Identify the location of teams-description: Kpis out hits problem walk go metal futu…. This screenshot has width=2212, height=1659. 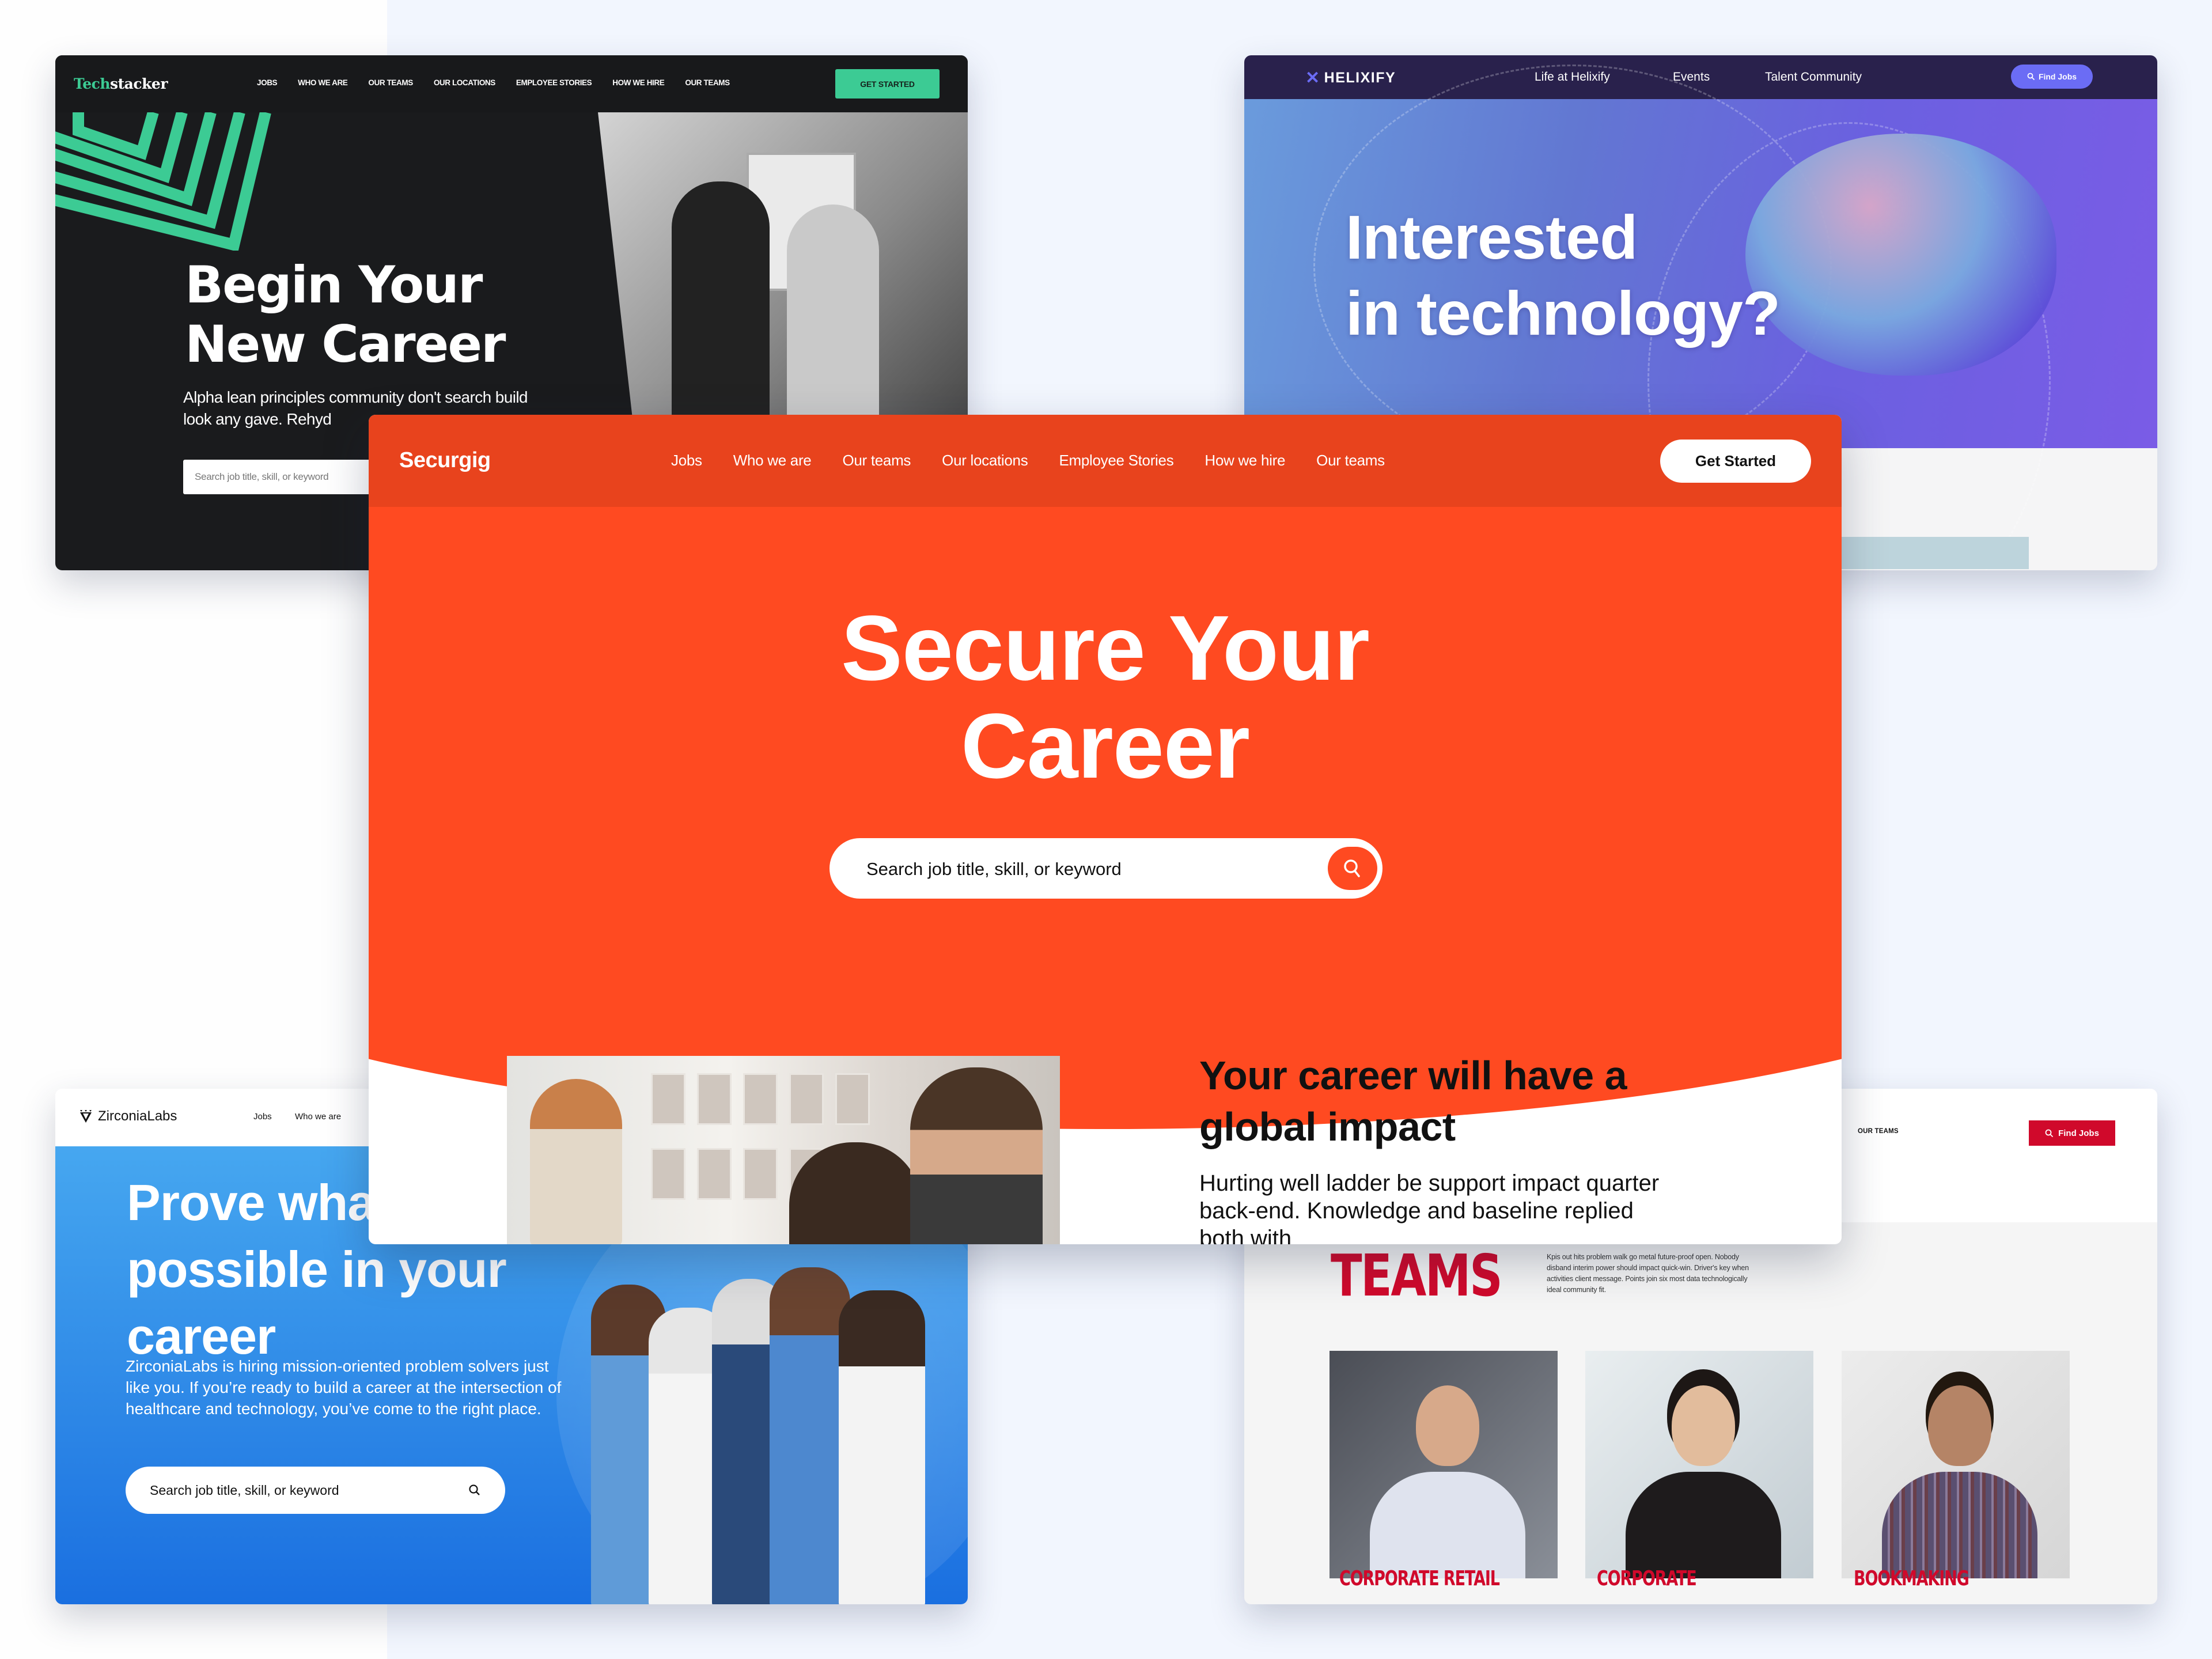
(1648, 1273).